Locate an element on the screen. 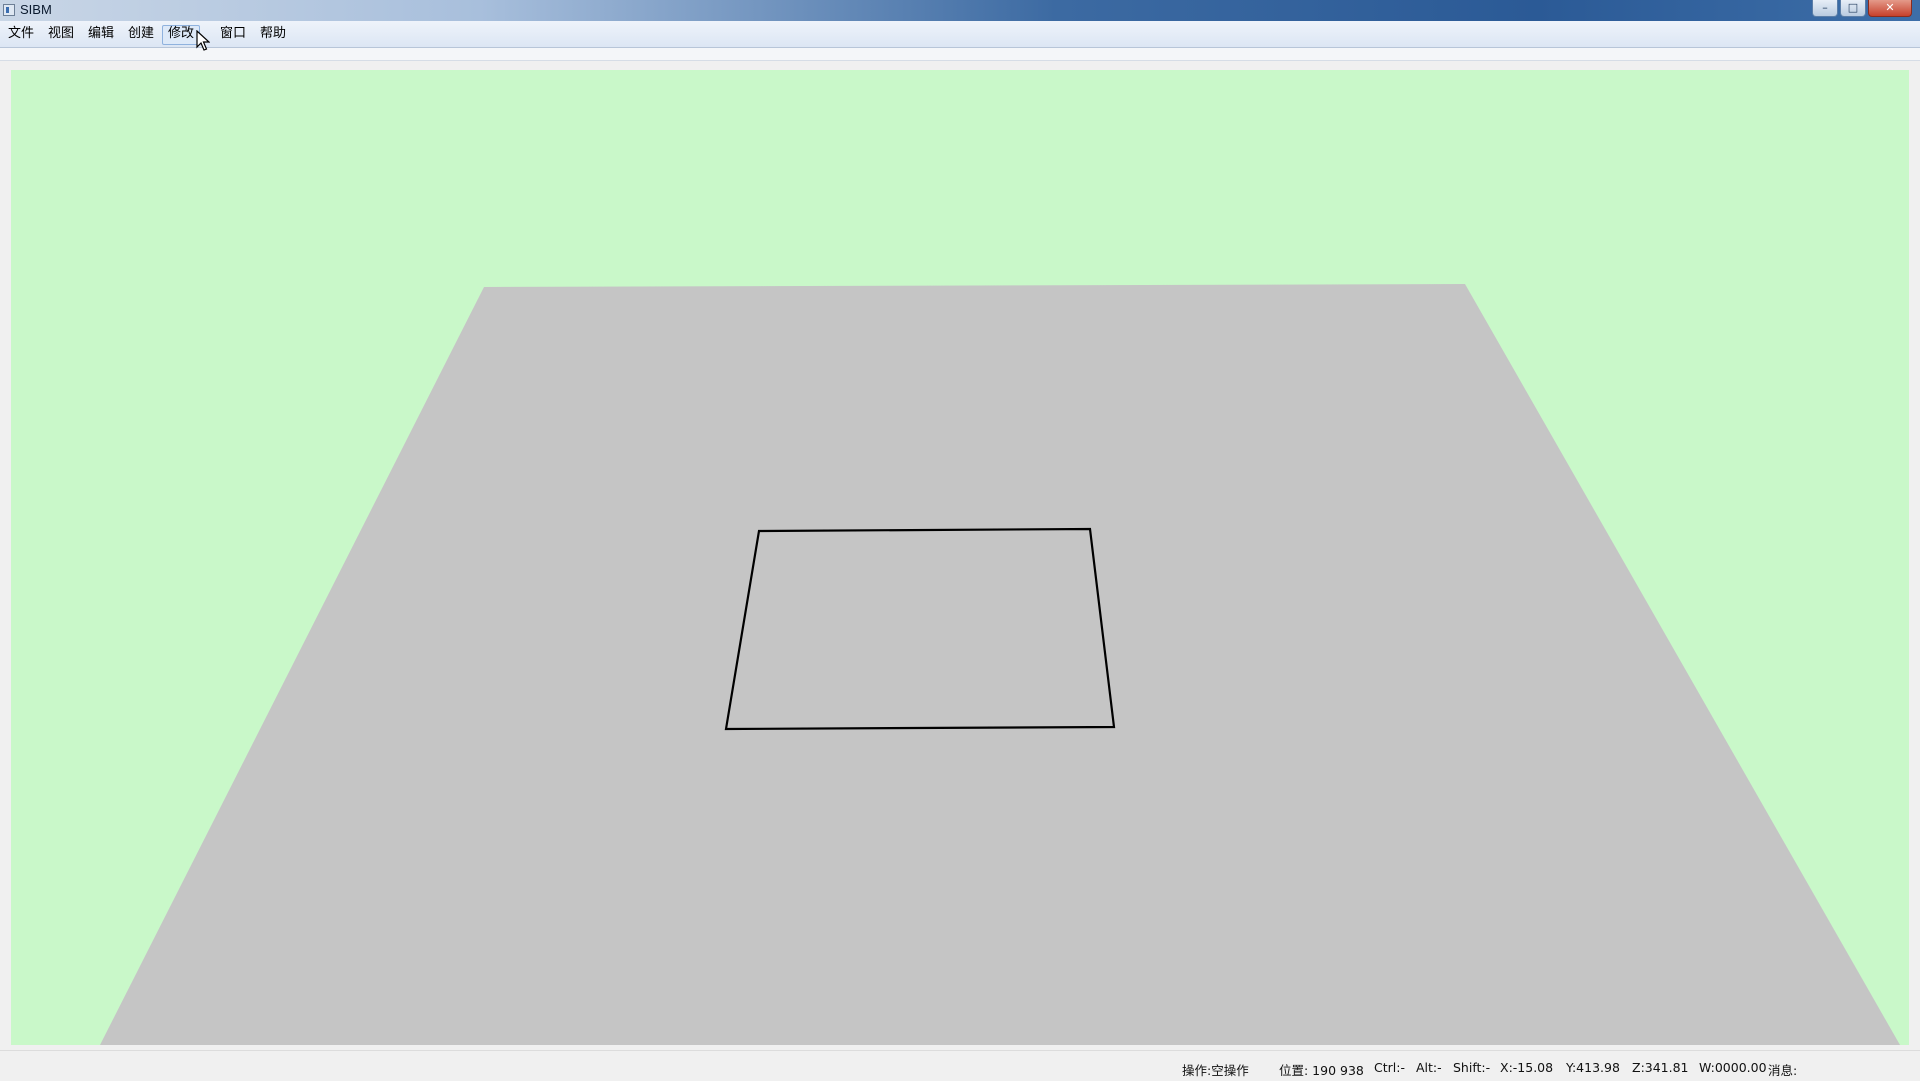 The image size is (1920, 1081). toolbar-strip is located at coordinates (960, 54).